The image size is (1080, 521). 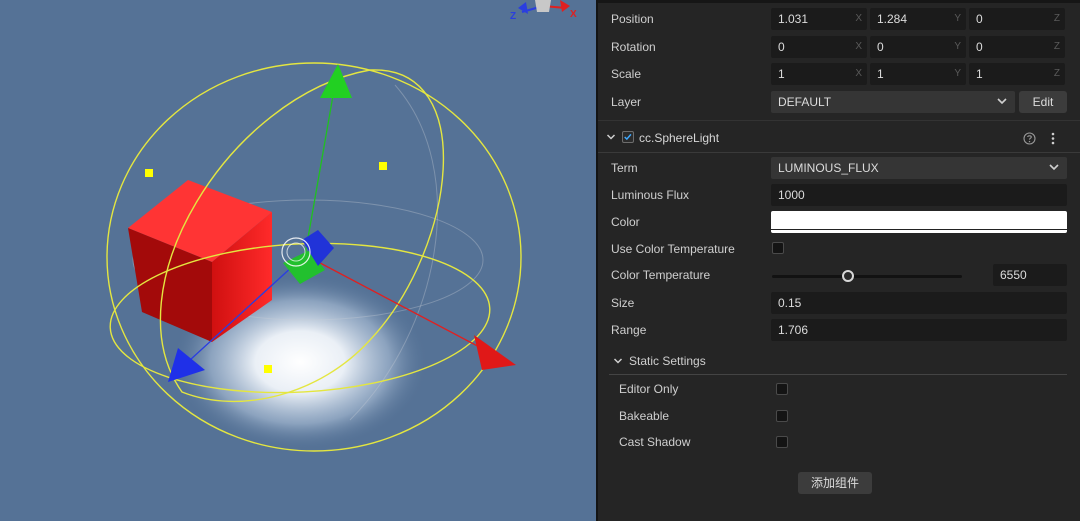 What do you see at coordinates (919, 222) in the screenshot?
I see `color-swatch` at bounding box center [919, 222].